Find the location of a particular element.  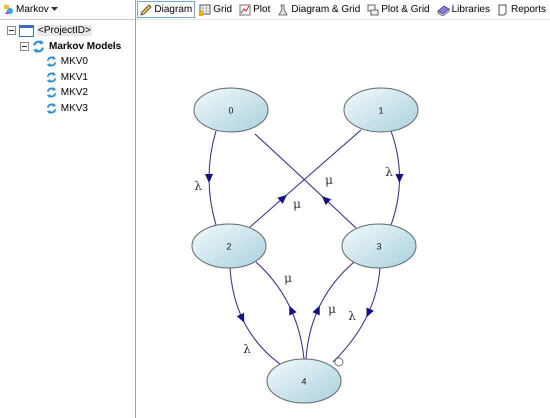

chart-icon is located at coordinates (245, 10).